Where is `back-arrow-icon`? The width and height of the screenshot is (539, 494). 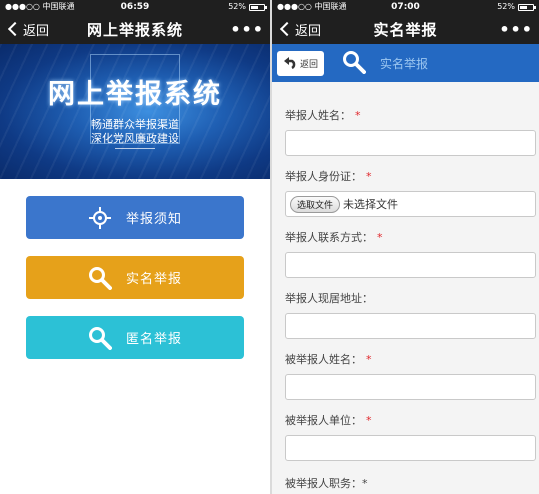
back-arrow-icon is located at coordinates (290, 63).